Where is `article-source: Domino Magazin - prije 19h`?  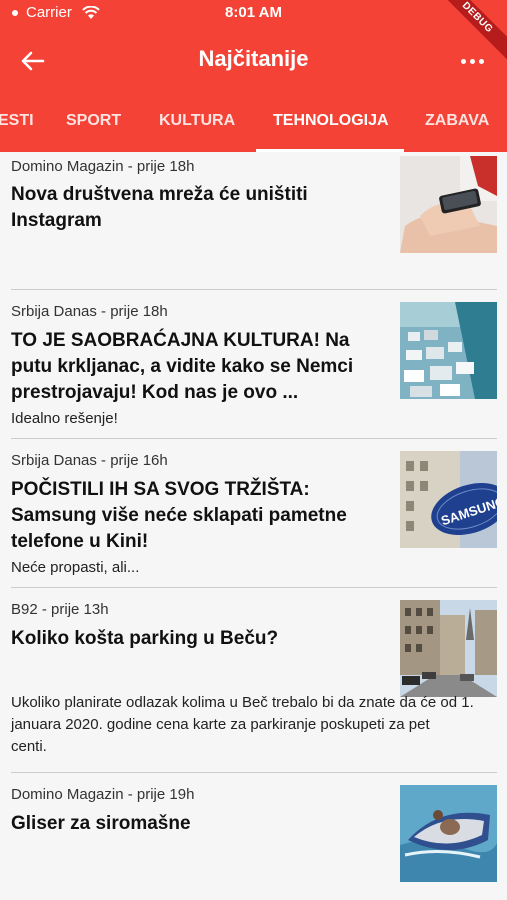 article-source: Domino Magazin - prije 19h is located at coordinates (103, 794).